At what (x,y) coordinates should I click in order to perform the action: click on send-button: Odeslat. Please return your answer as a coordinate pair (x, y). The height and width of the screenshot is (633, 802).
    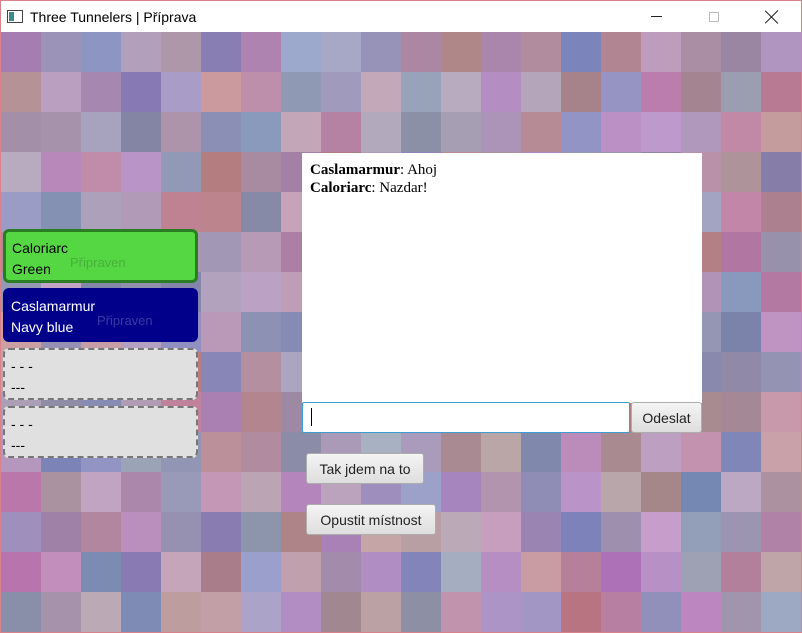
    Looking at the image, I should click on (666, 417).